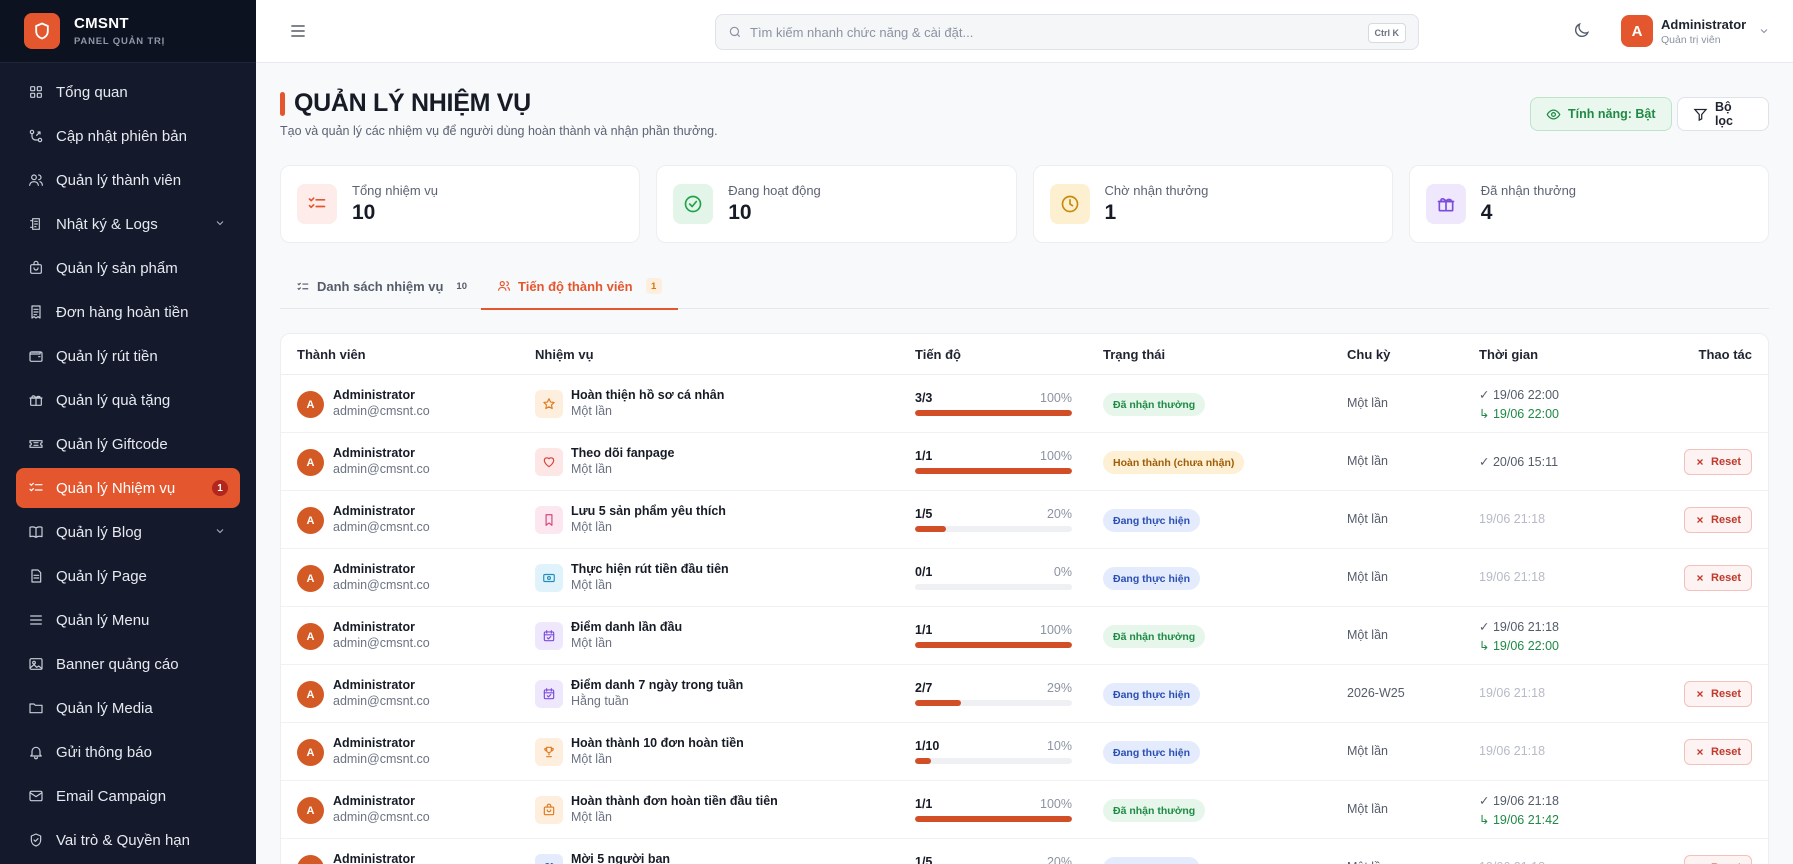  What do you see at coordinates (924, 859) in the screenshot?
I see `progress-count: 1/5` at bounding box center [924, 859].